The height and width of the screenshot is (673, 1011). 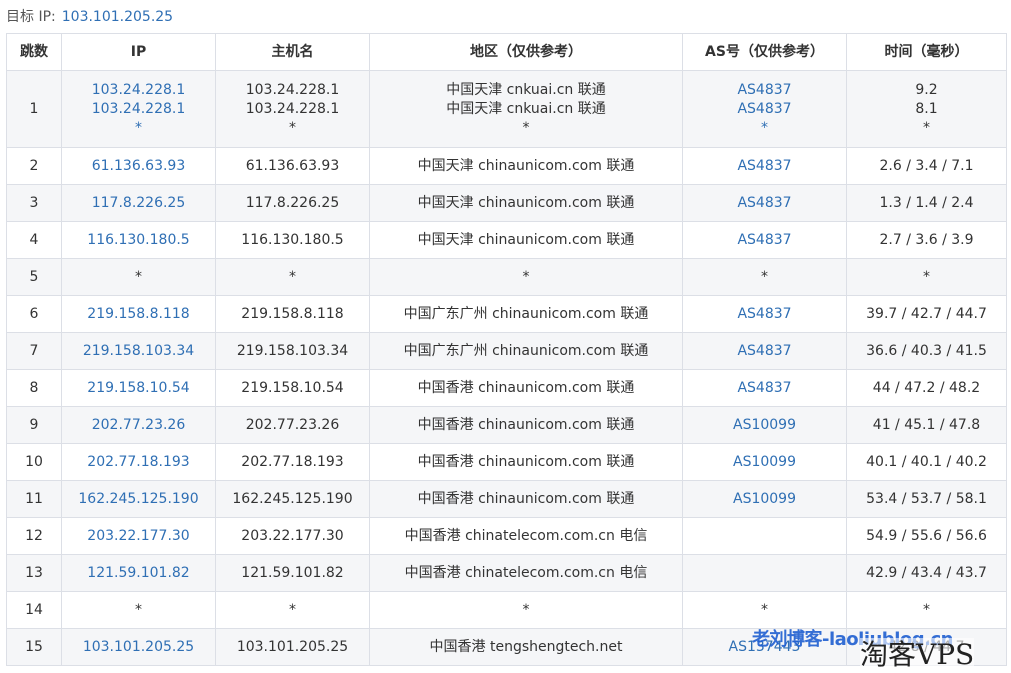 I want to click on host-cell: 202.77.23.26, so click(x=292, y=425).